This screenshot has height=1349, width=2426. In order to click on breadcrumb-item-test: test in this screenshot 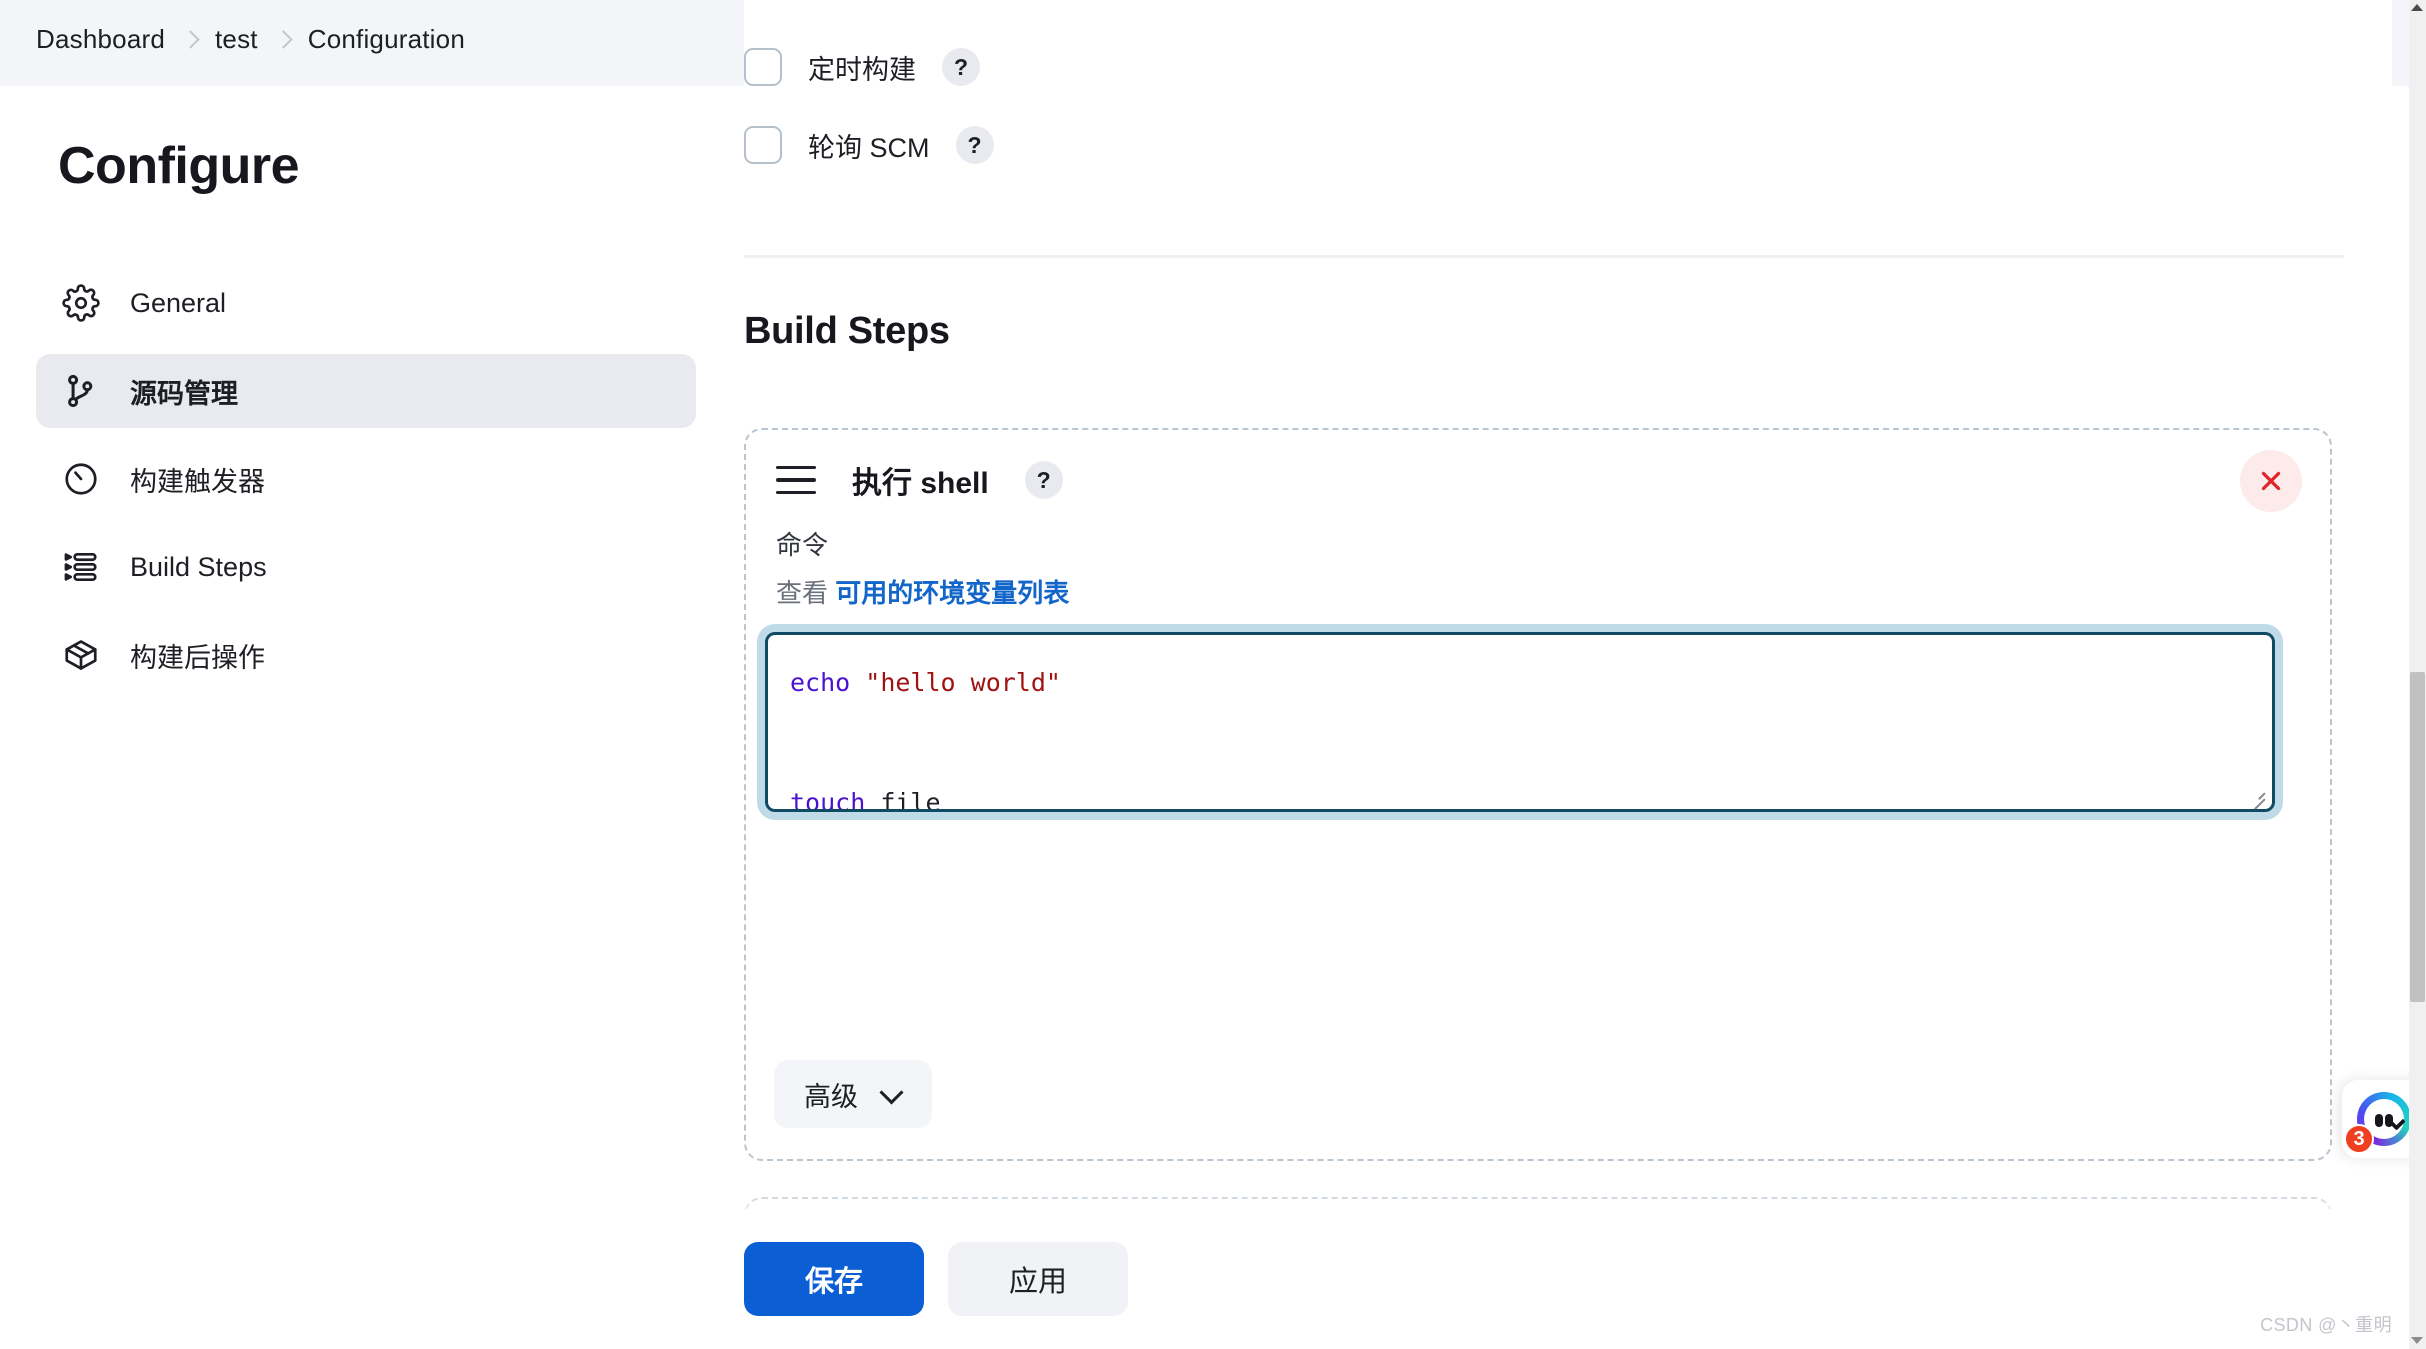, I will do `click(236, 39)`.